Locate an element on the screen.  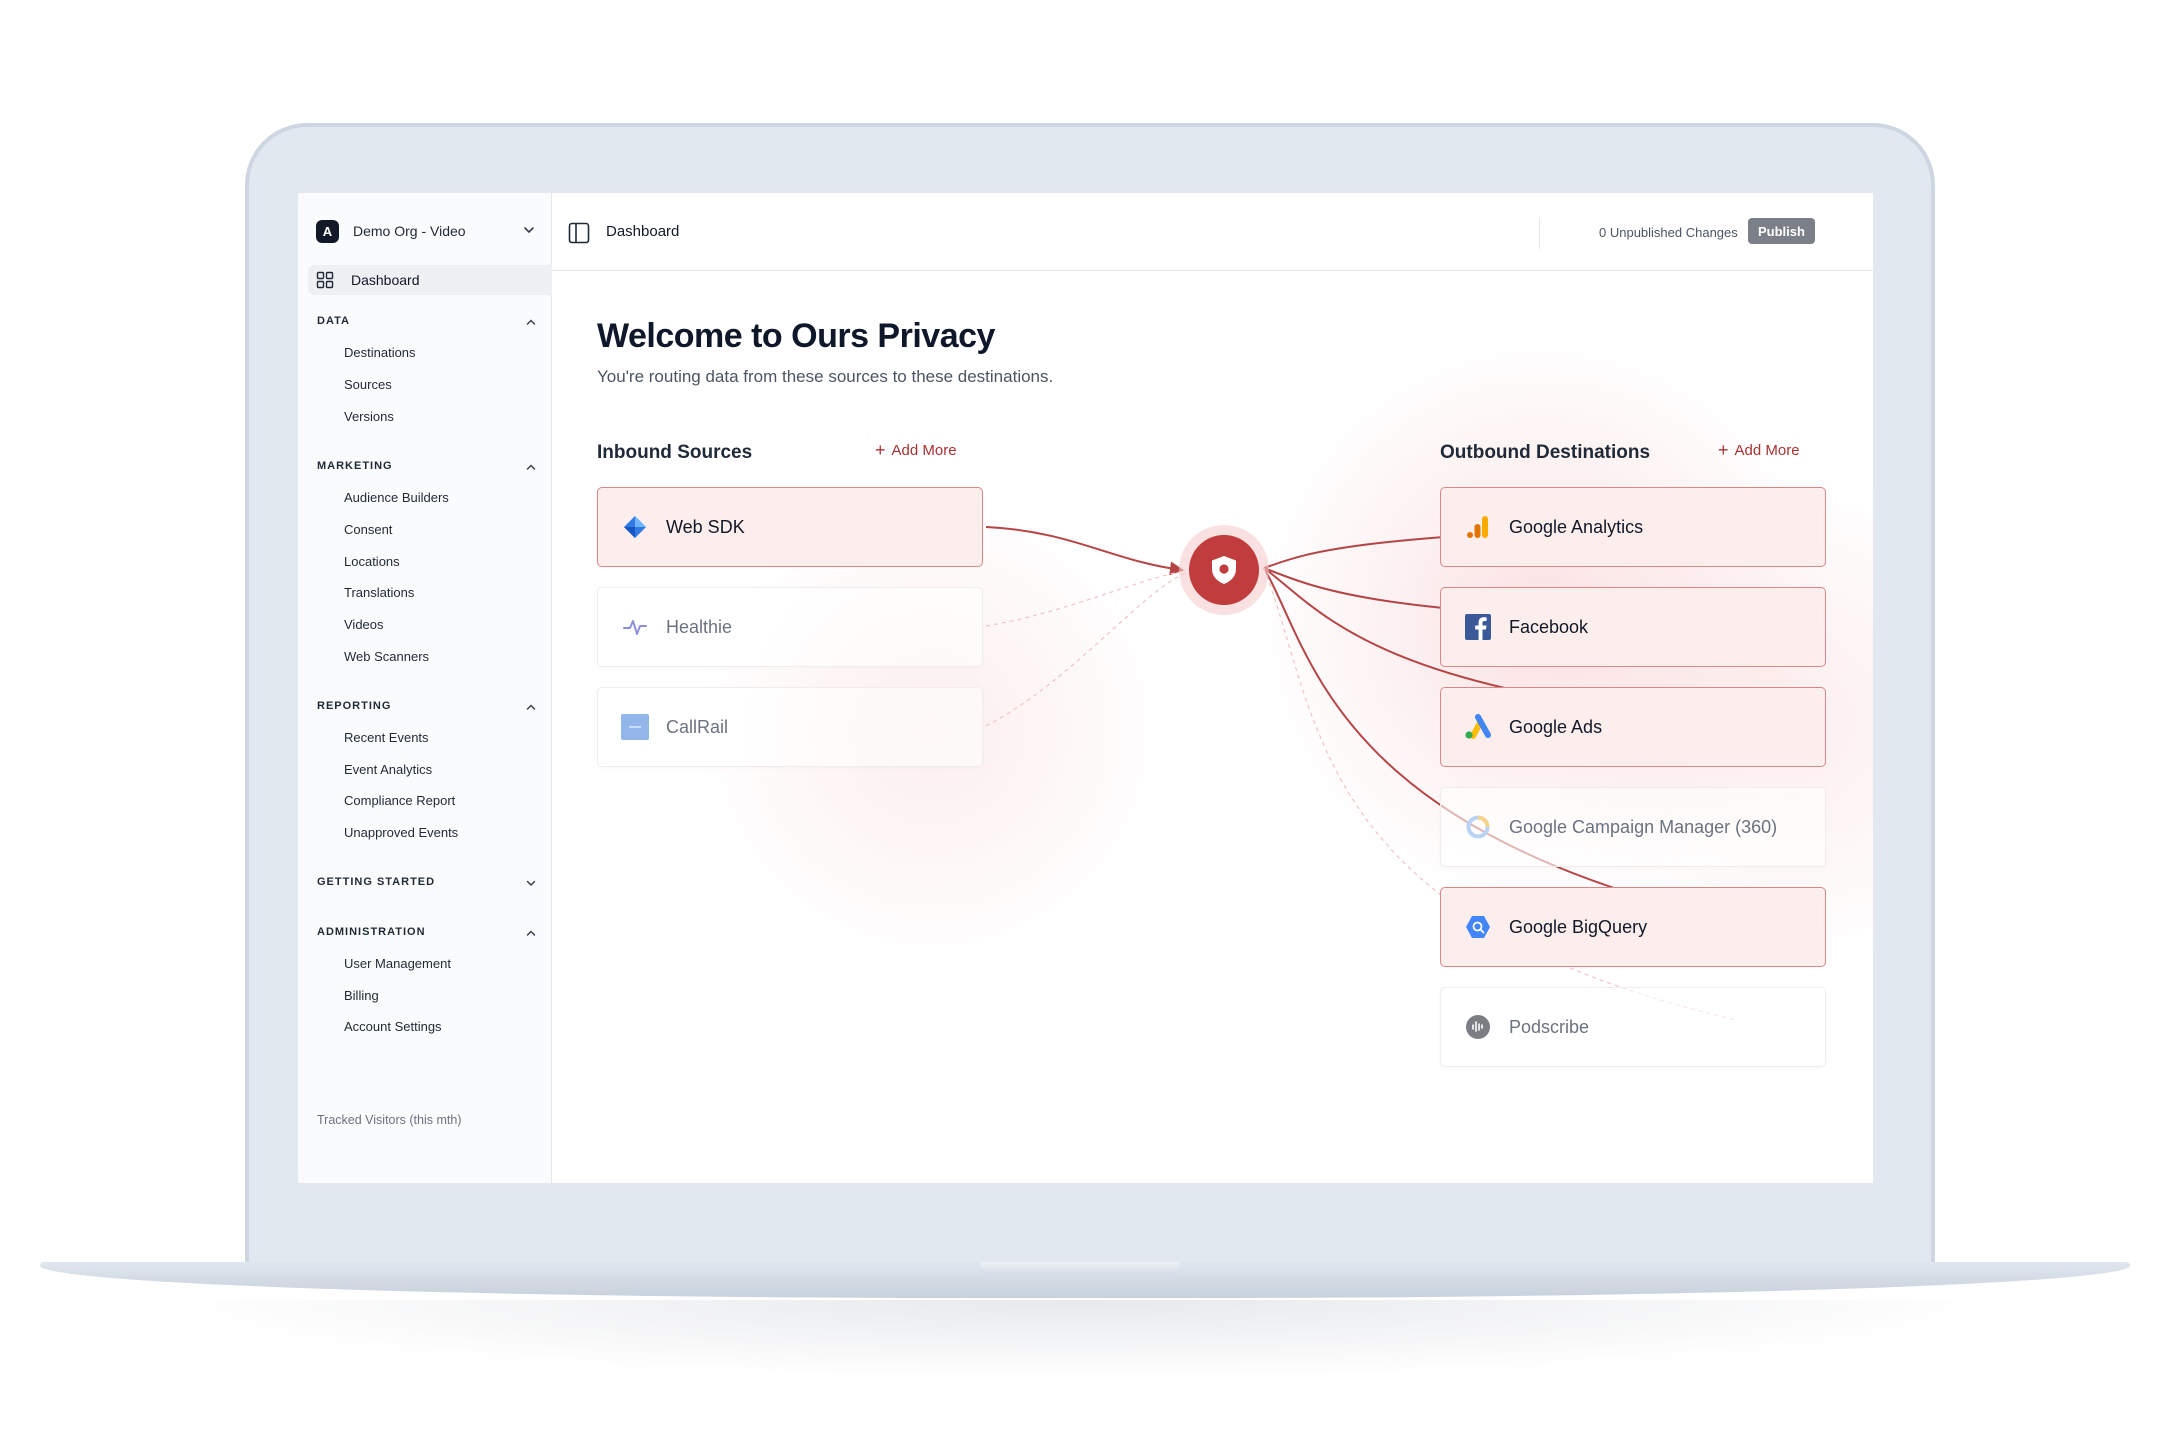
sidebar-item-account-settings: Account Settings is located at coordinates (393, 1026).